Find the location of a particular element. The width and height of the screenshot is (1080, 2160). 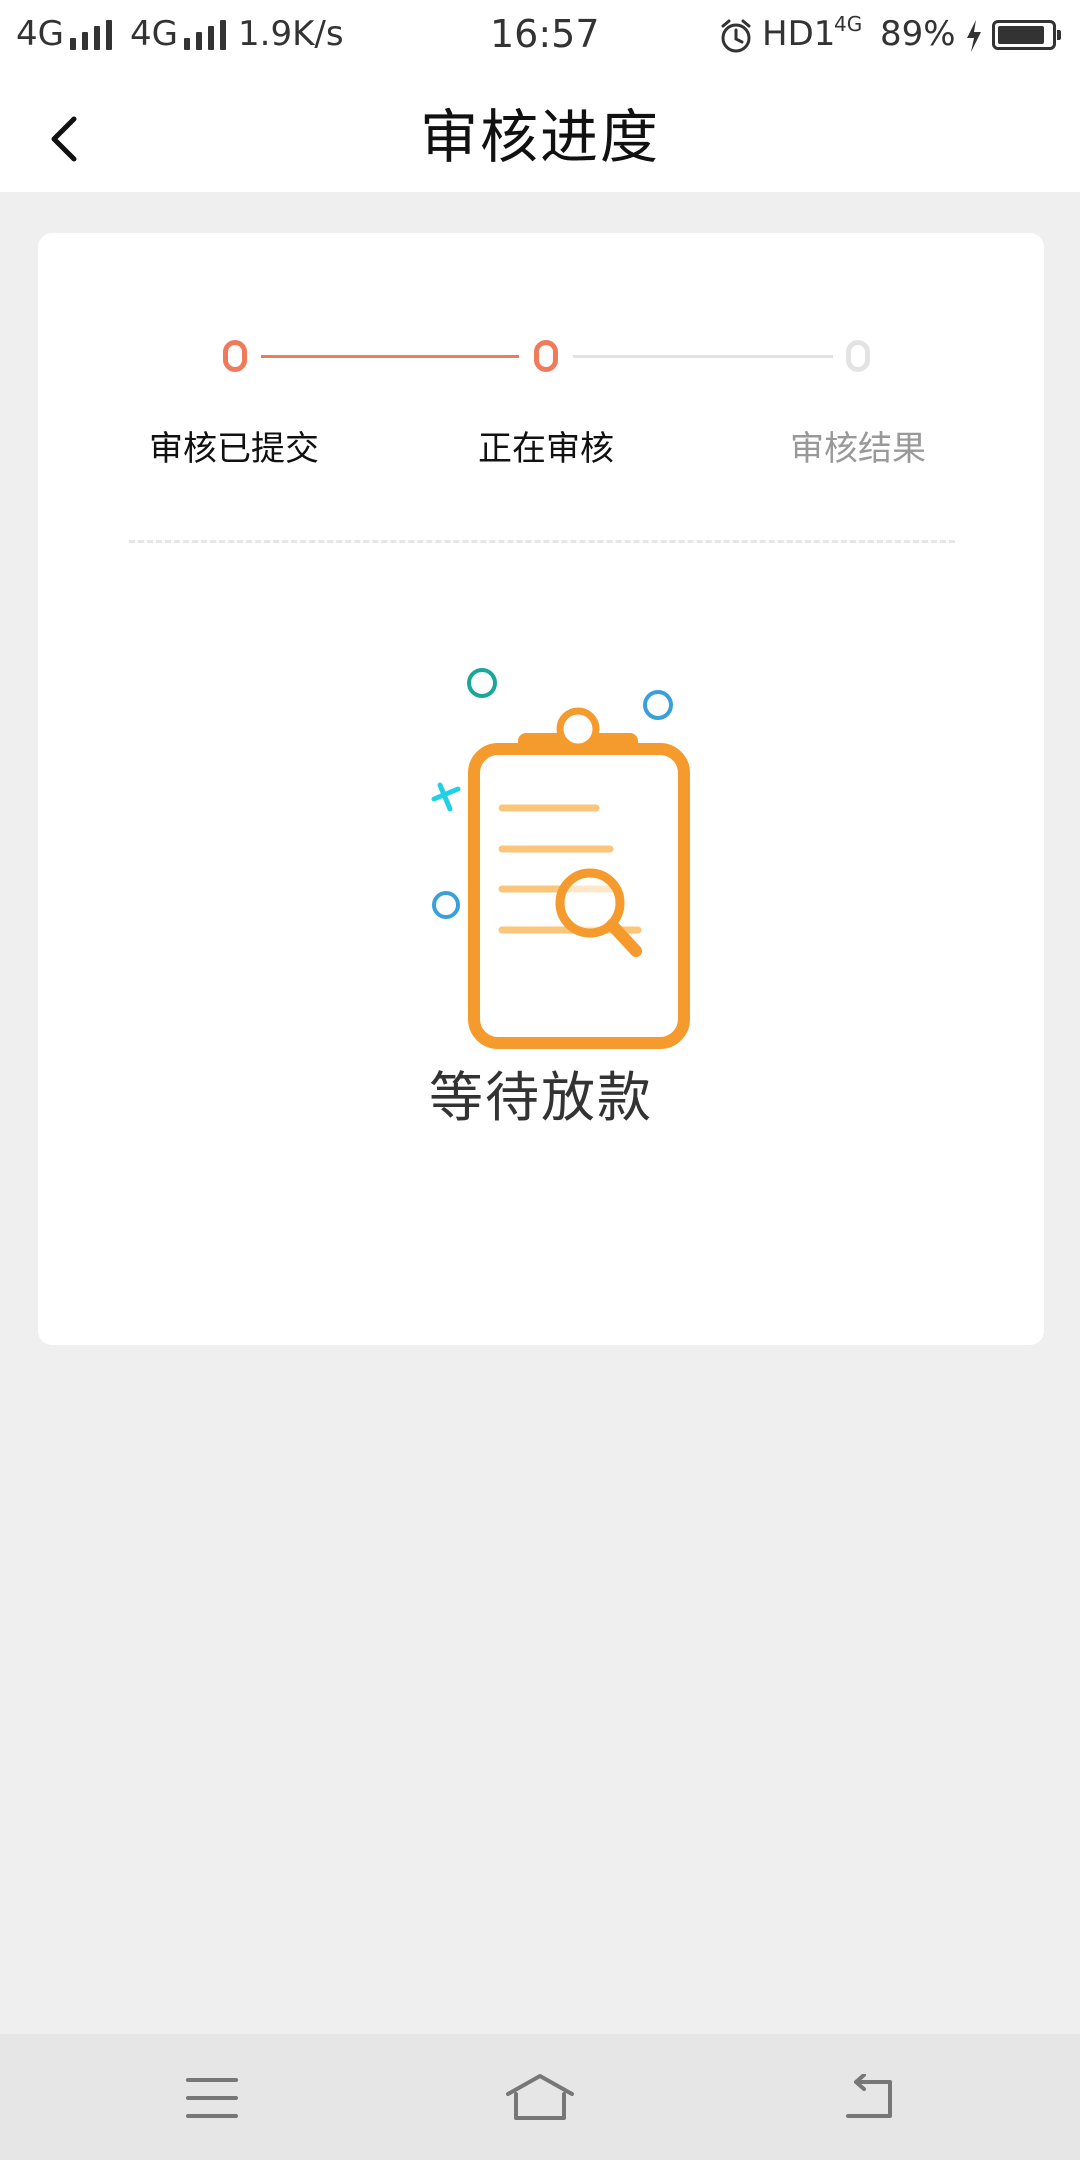

step-label-result: 审核结果 is located at coordinates (858, 449).